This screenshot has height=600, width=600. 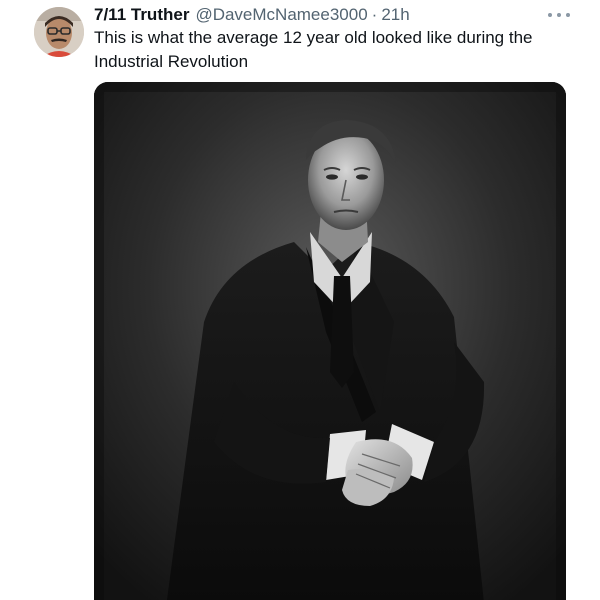 What do you see at coordinates (395, 15) in the screenshot?
I see `tweet-timestamp: 21h` at bounding box center [395, 15].